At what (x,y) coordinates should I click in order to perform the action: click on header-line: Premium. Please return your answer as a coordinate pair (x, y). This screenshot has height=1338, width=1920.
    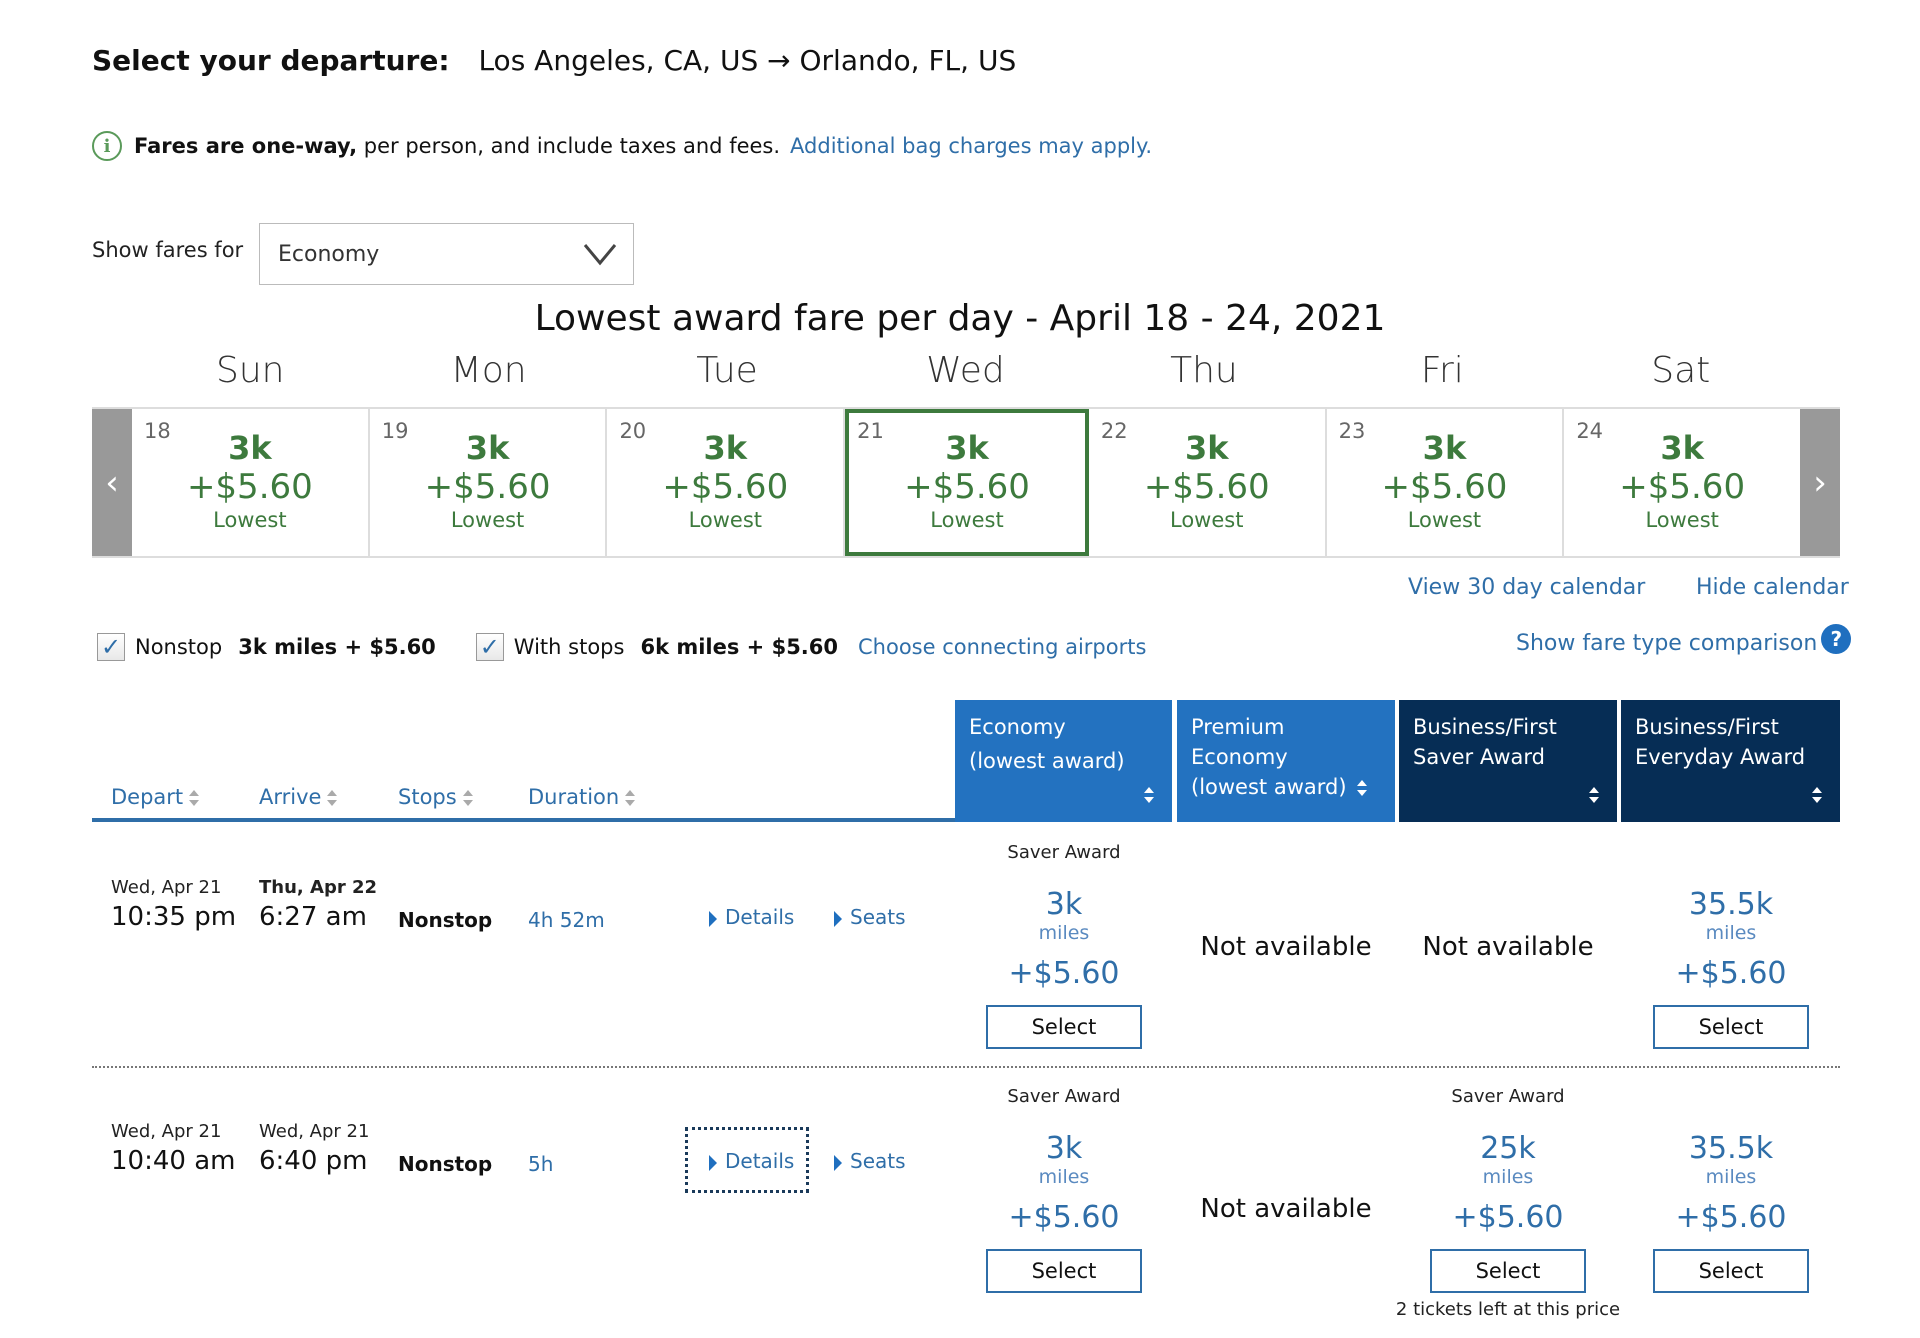
    Looking at the image, I should click on (1238, 727).